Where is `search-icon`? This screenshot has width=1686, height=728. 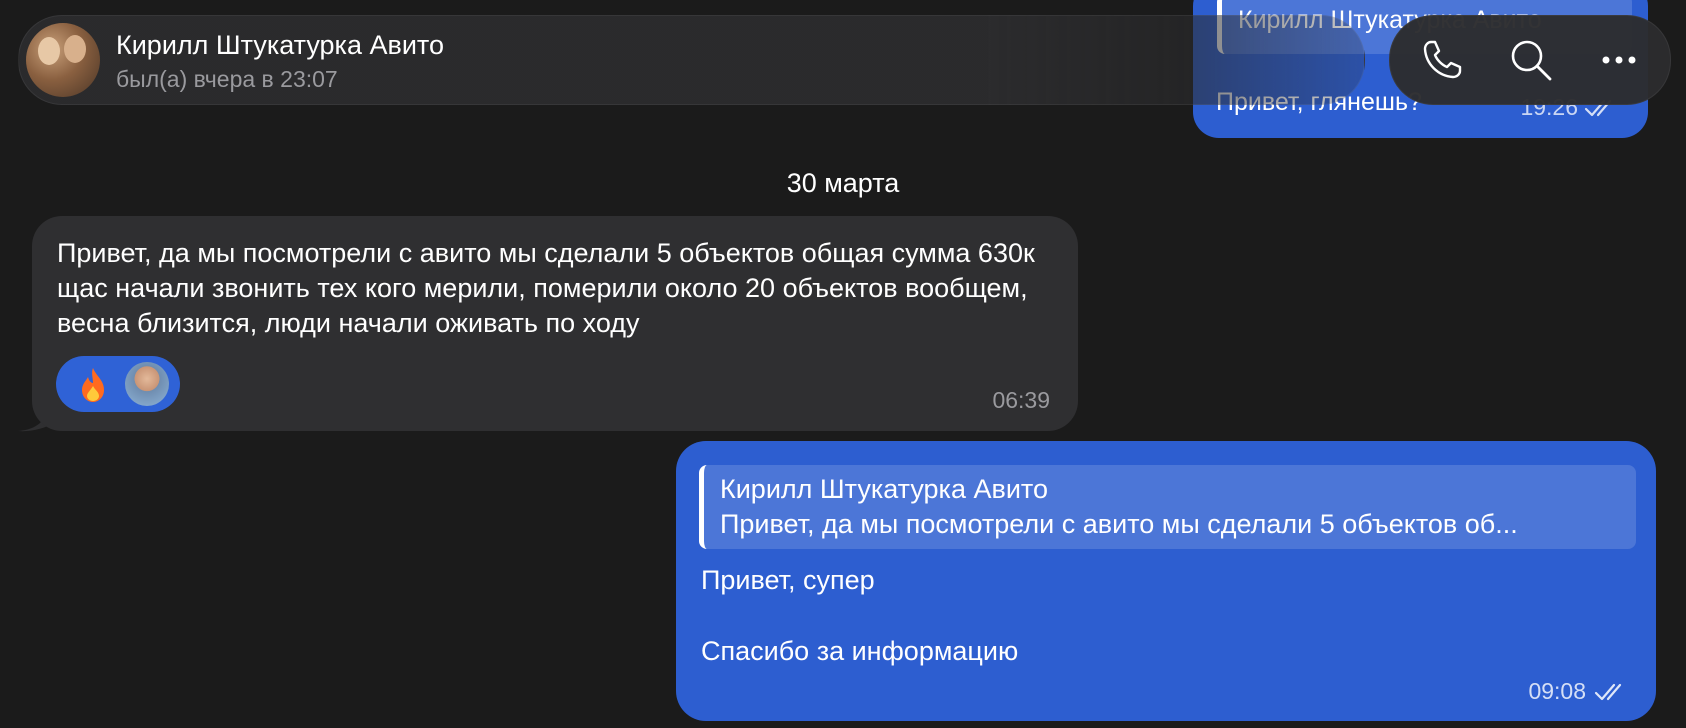
search-icon is located at coordinates (1531, 60).